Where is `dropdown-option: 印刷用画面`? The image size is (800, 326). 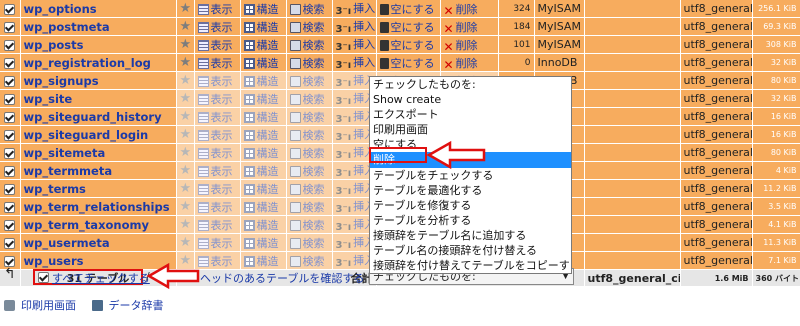 dropdown-option: 印刷用画面 is located at coordinates (470, 129).